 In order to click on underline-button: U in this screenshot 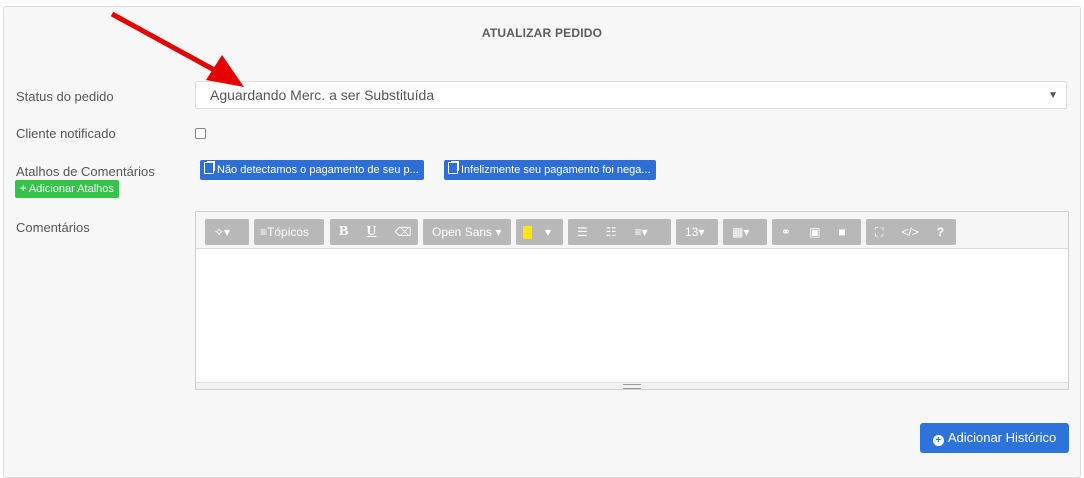, I will do `click(371, 232)`.